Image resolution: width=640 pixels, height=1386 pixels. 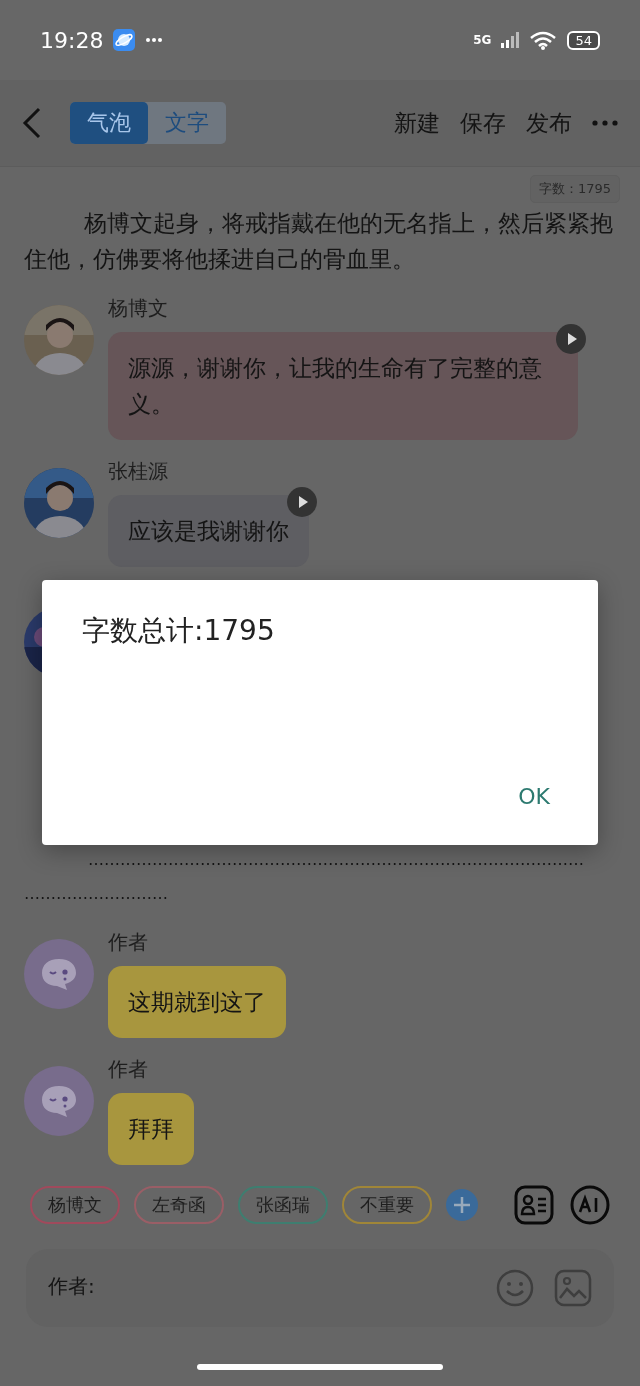 I want to click on ai-icon, so click(x=590, y=1205).